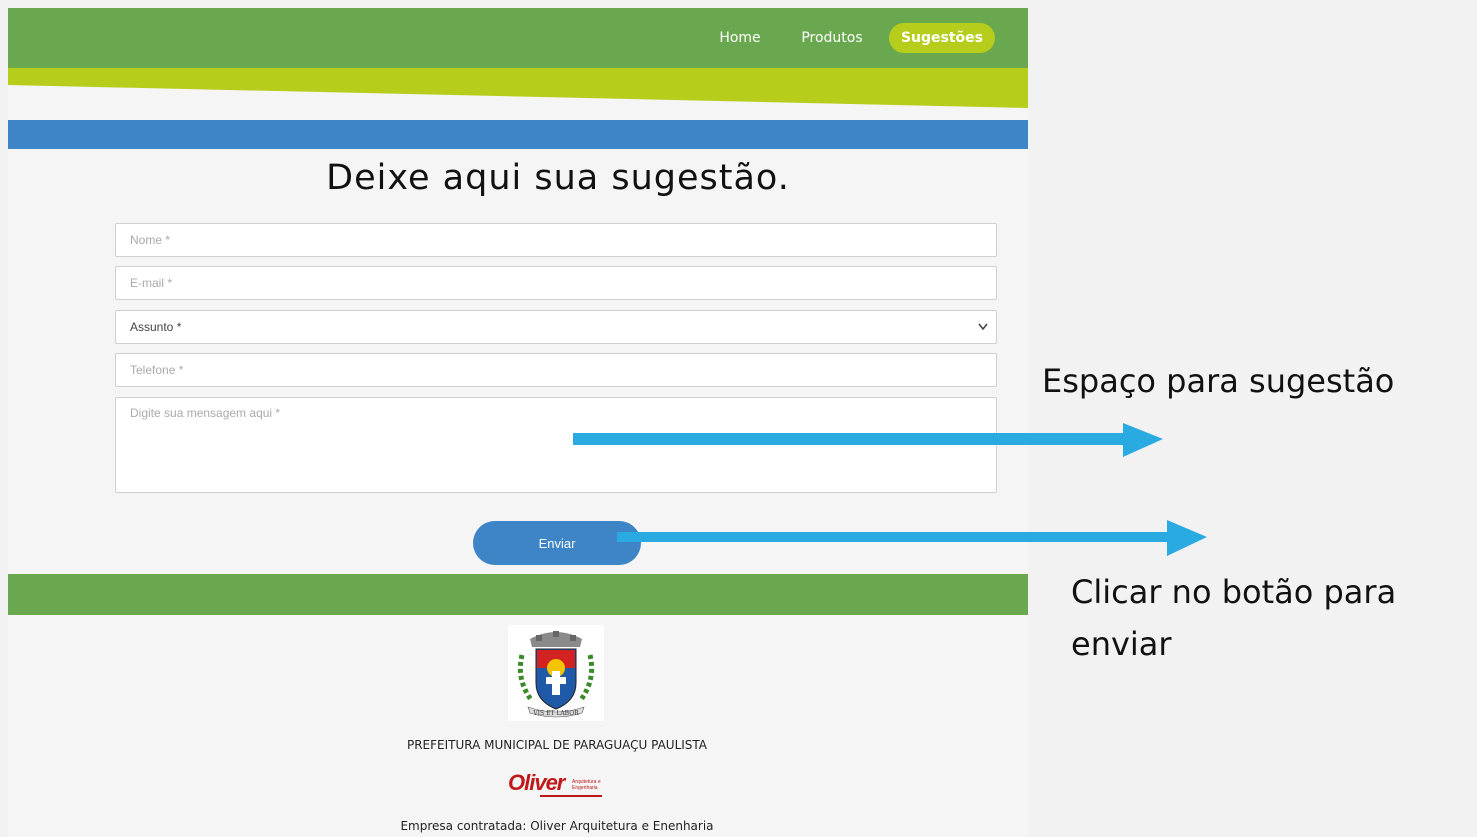  Describe the element at coordinates (558, 178) in the screenshot. I see `page-title: Deixe aqui sua sugestão.` at that location.